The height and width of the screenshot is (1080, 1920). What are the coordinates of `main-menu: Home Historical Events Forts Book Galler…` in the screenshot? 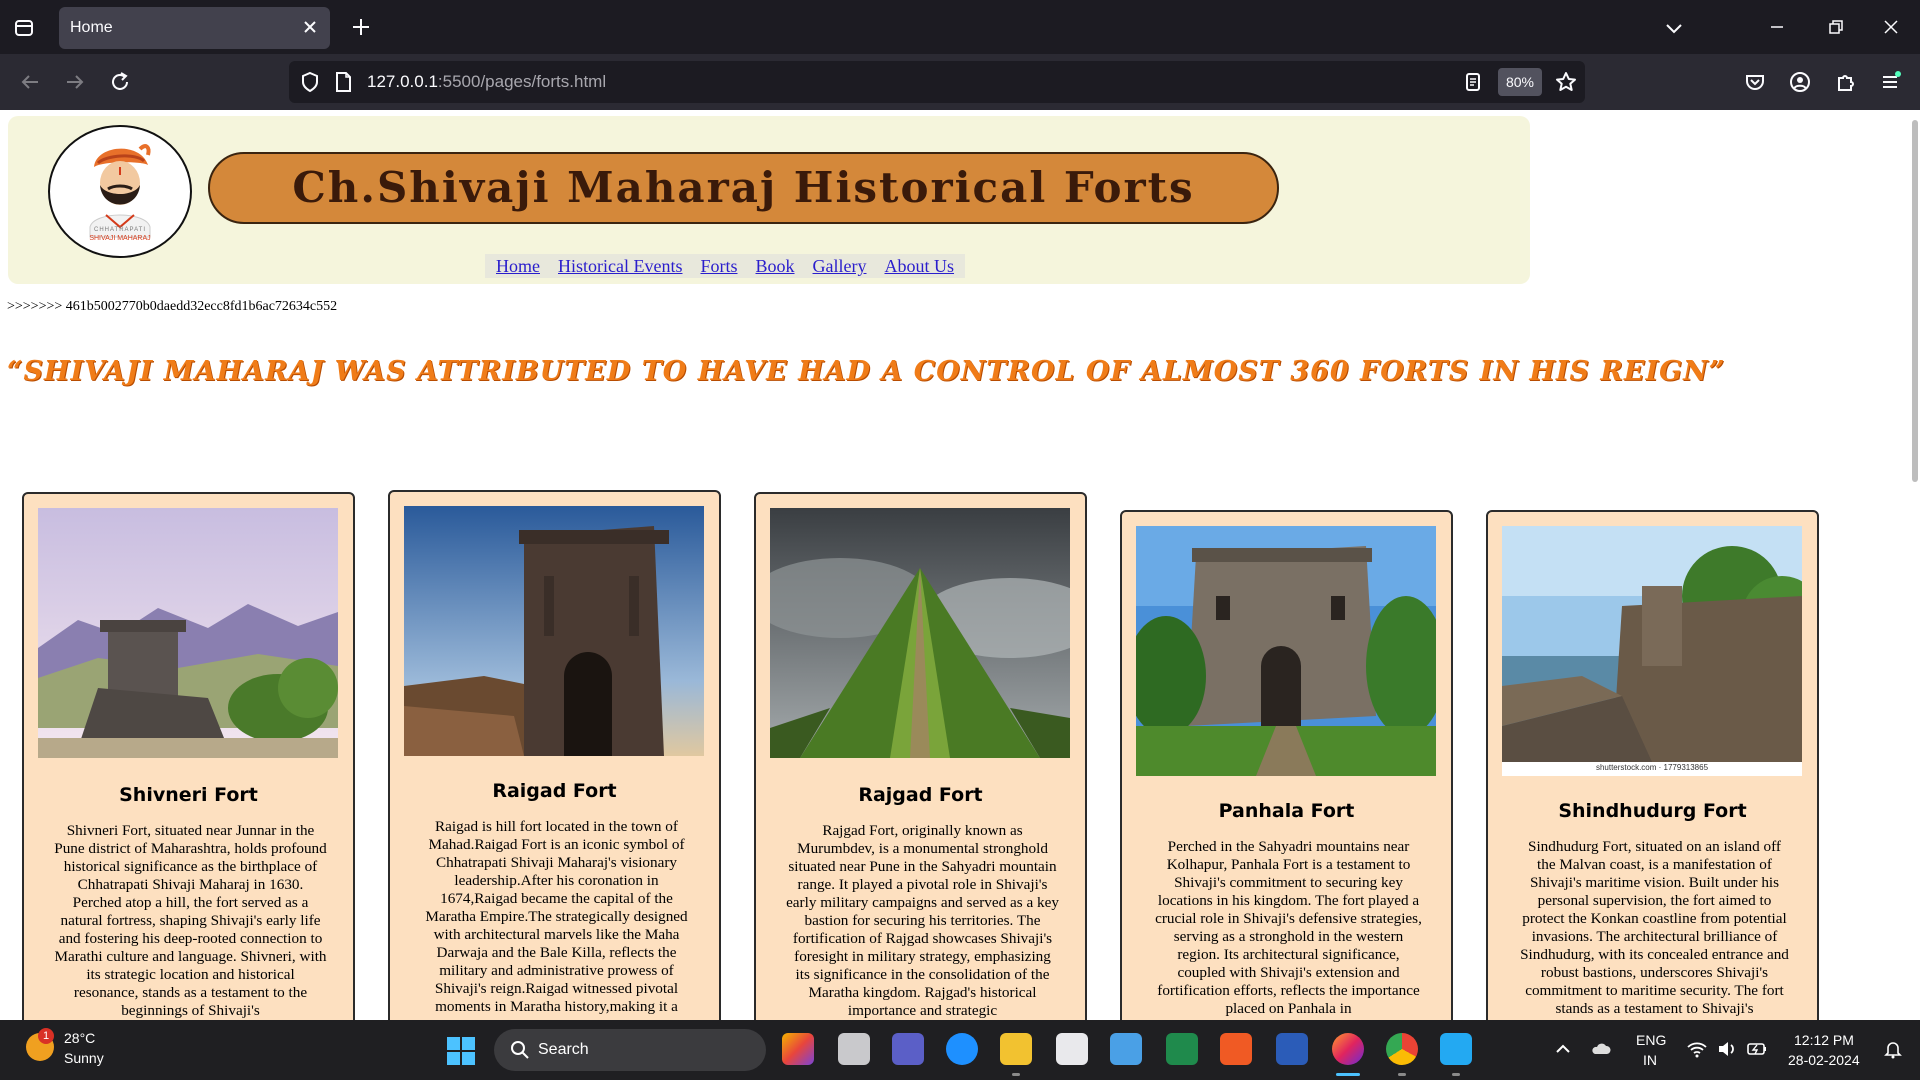 It's located at (725, 266).